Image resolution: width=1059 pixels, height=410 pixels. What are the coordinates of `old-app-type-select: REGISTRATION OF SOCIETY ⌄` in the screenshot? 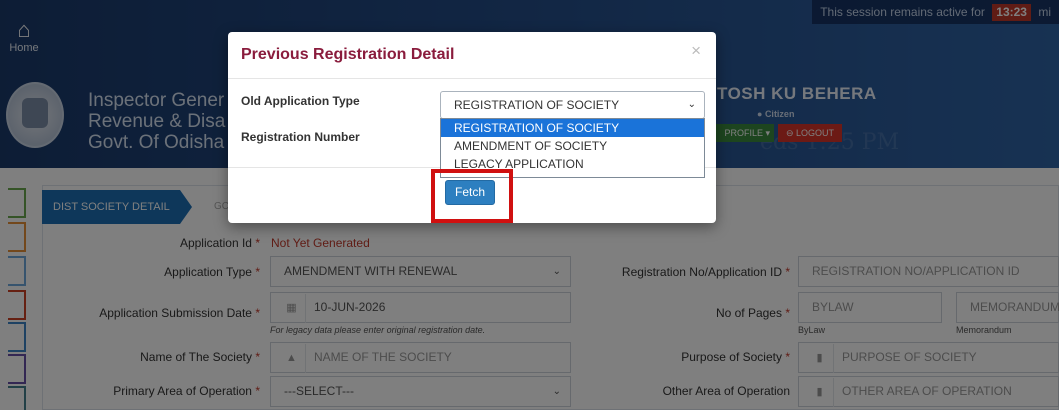 It's located at (572, 105).